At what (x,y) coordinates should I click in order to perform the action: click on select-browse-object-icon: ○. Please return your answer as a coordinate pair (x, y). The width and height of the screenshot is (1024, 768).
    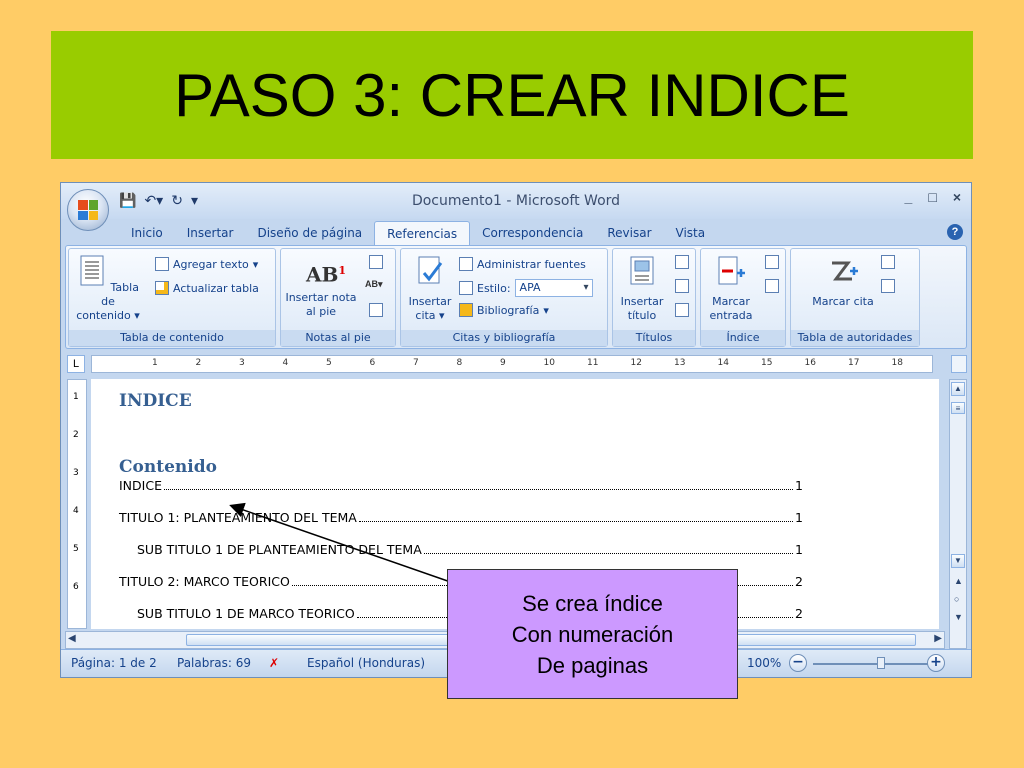
    Looking at the image, I should click on (956, 599).